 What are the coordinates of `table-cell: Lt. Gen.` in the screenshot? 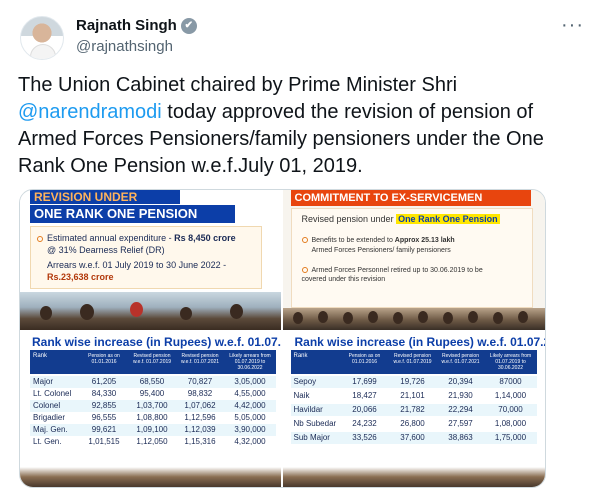 It's located at (47, 441).